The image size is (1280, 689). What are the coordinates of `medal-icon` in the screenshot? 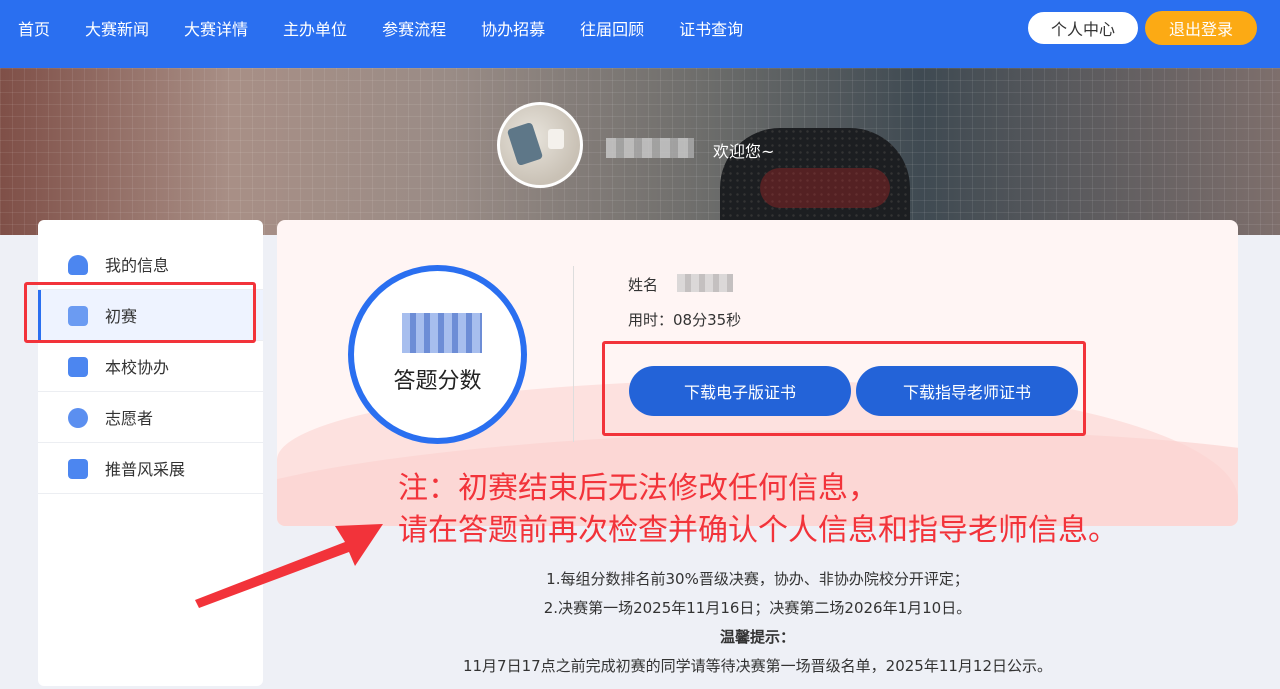 It's located at (78, 418).